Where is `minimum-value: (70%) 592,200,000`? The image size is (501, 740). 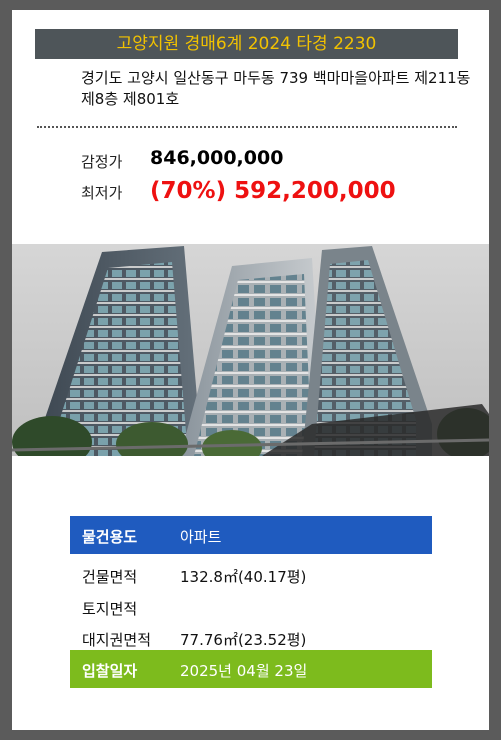
minimum-value: (70%) 592,200,000 is located at coordinates (273, 191).